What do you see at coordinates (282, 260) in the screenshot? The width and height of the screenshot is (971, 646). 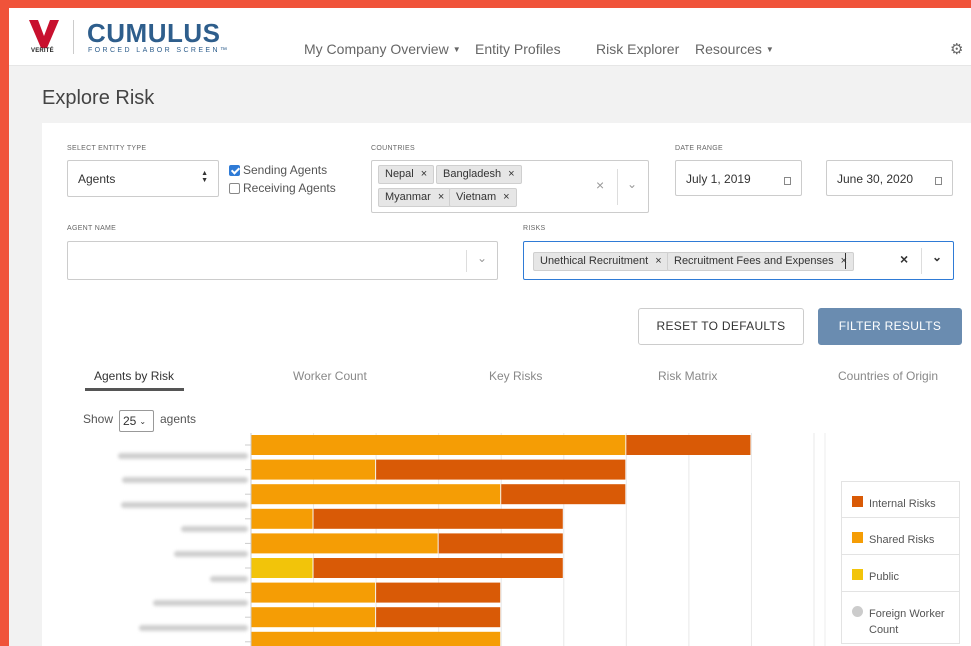 I see `agent-name-select: ⌄` at bounding box center [282, 260].